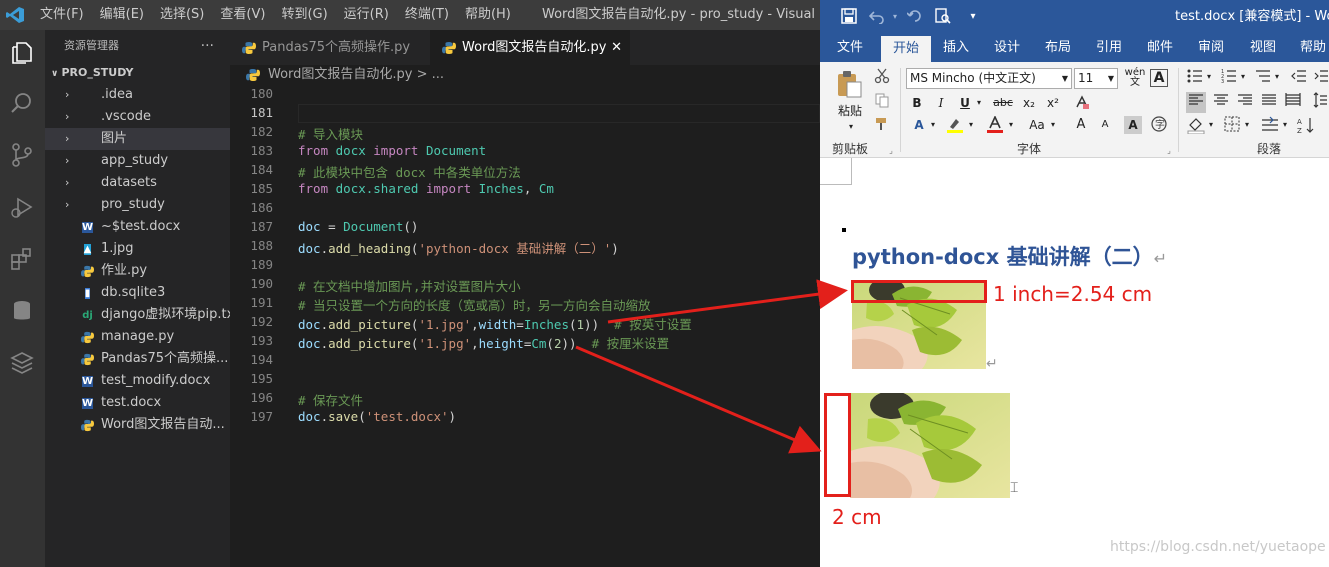 This screenshot has height=567, width=1329. Describe the element at coordinates (431, 15) in the screenshot. I see `menu-item: 终端(T)` at that location.